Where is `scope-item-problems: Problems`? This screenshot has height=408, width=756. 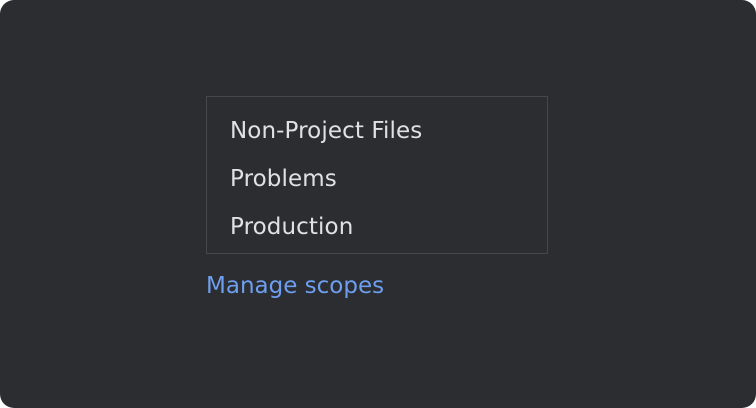 scope-item-problems: Problems is located at coordinates (377, 179).